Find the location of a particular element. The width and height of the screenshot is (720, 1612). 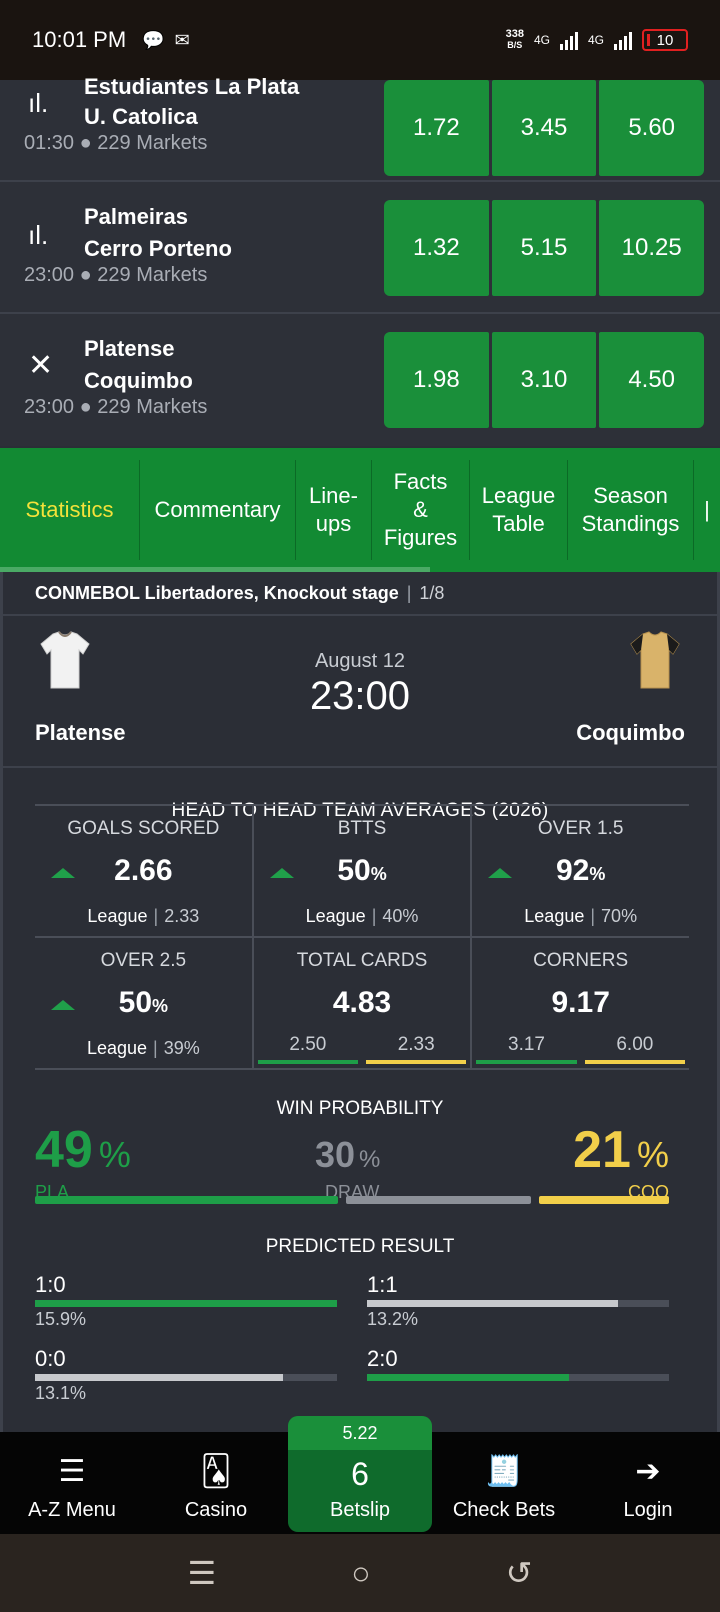

network-type-1: 4G is located at coordinates (541, 40).